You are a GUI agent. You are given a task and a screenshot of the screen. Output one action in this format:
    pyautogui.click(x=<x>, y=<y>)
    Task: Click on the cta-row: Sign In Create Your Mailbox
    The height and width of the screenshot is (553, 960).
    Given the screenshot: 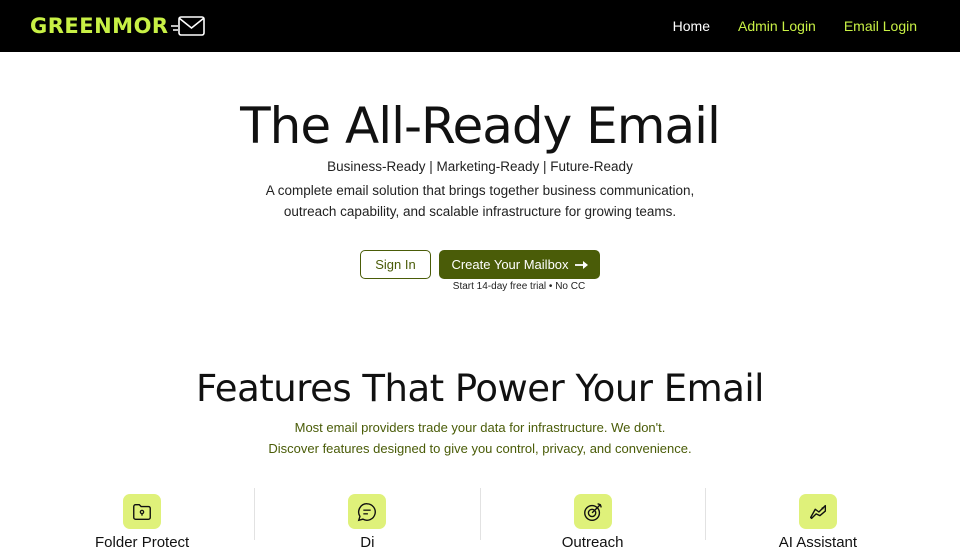 What is the action you would take?
    pyautogui.click(x=480, y=264)
    